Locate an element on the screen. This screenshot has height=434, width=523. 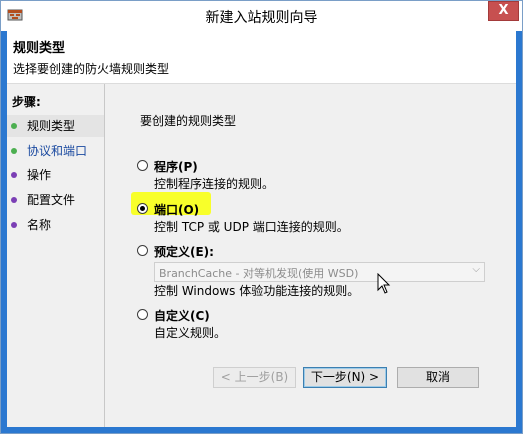
radio-port is located at coordinates (142, 208).